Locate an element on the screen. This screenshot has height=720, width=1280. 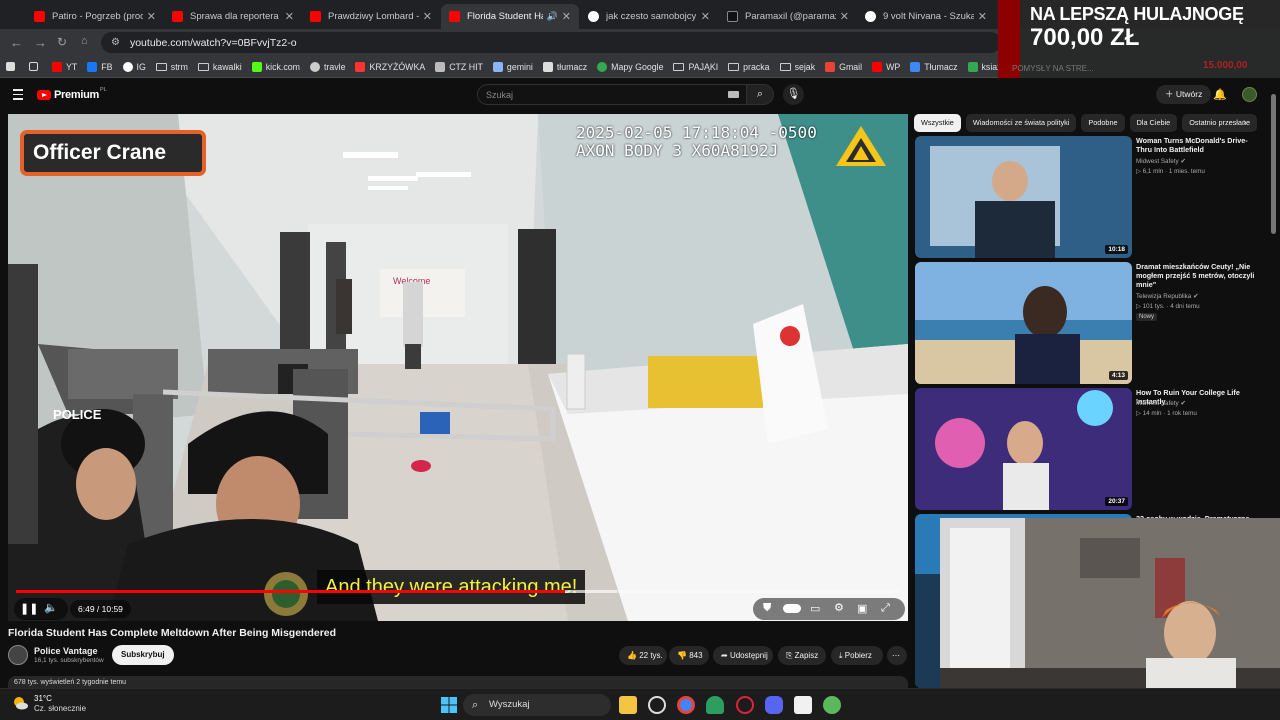
bookmark-fb: FB is located at coordinates (100, 66).